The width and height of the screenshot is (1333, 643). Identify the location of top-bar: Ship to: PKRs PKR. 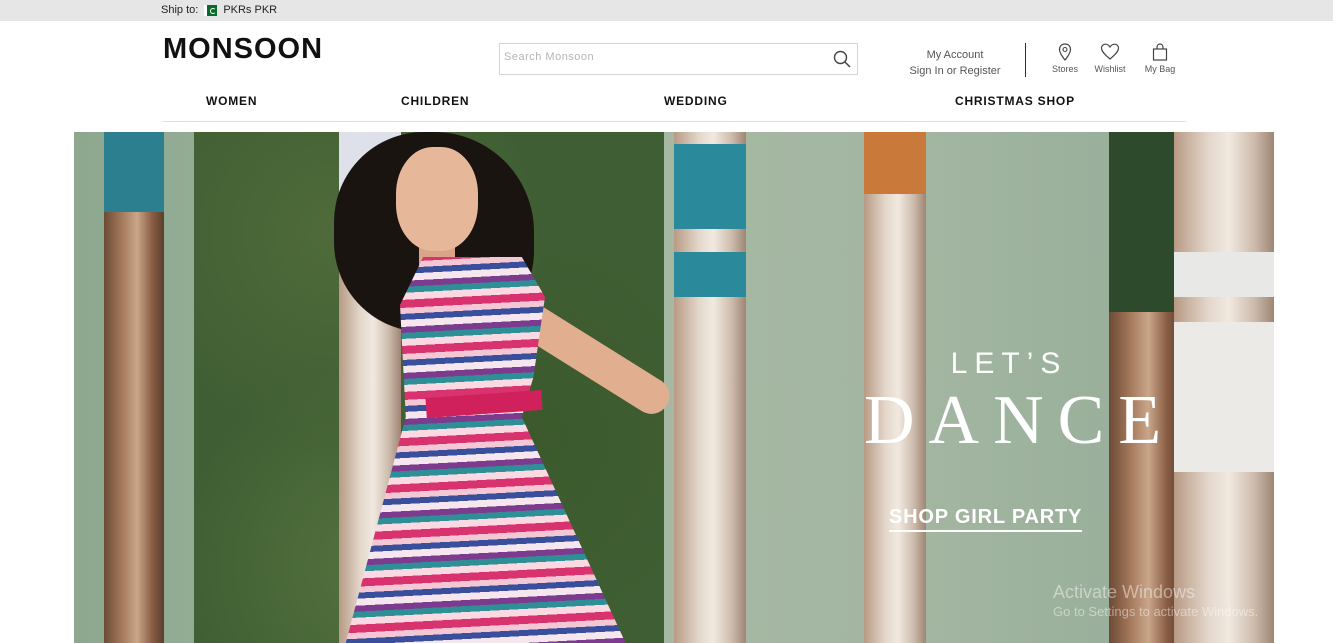
(666, 10).